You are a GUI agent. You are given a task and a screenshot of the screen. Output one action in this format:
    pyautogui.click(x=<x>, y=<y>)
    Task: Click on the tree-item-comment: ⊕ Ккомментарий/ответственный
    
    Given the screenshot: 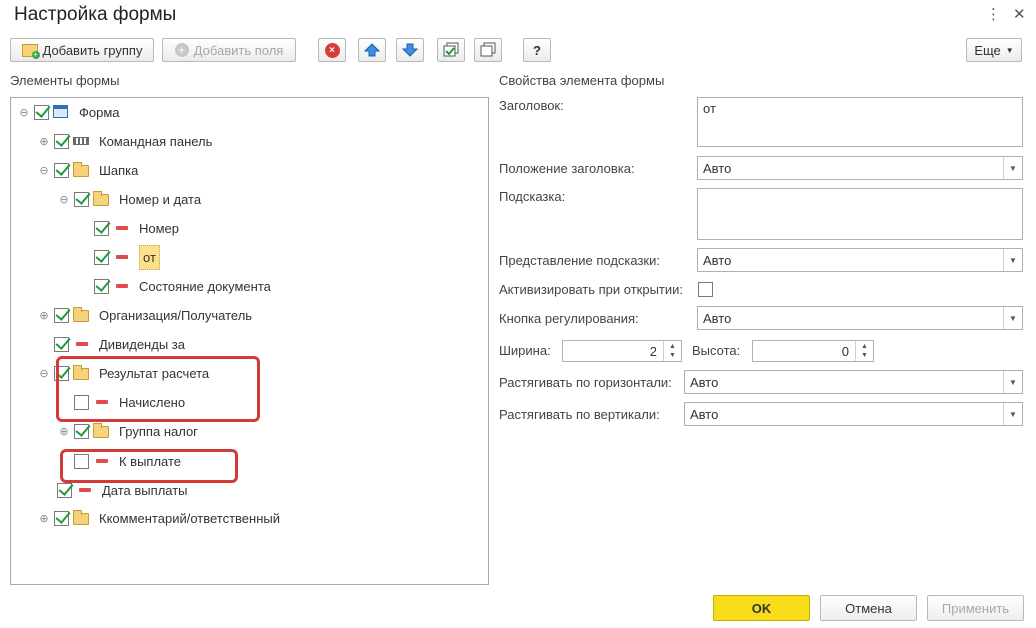 What is the action you would take?
    pyautogui.click(x=158, y=518)
    